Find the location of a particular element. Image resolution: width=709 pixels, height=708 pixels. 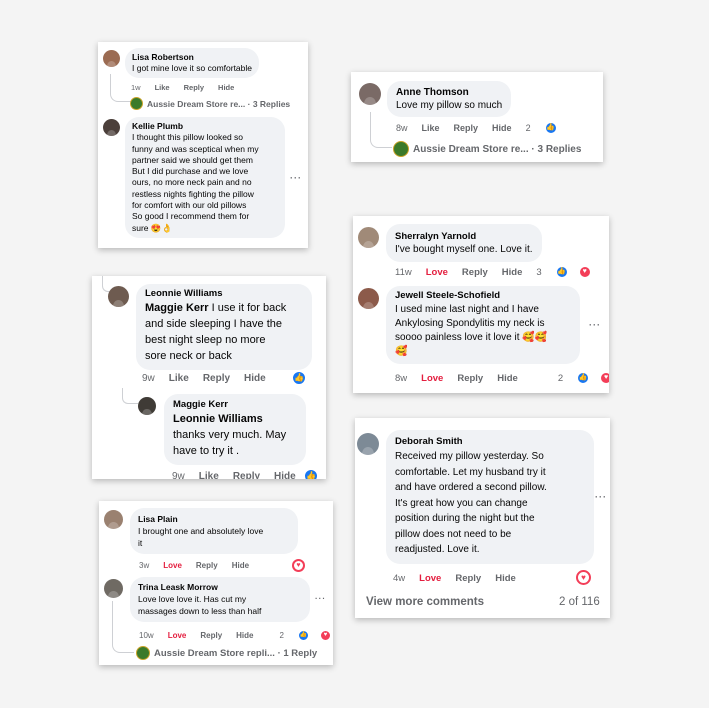

comment-bubble: Anne Thomson Love my pillow so much is located at coordinates (449, 99).